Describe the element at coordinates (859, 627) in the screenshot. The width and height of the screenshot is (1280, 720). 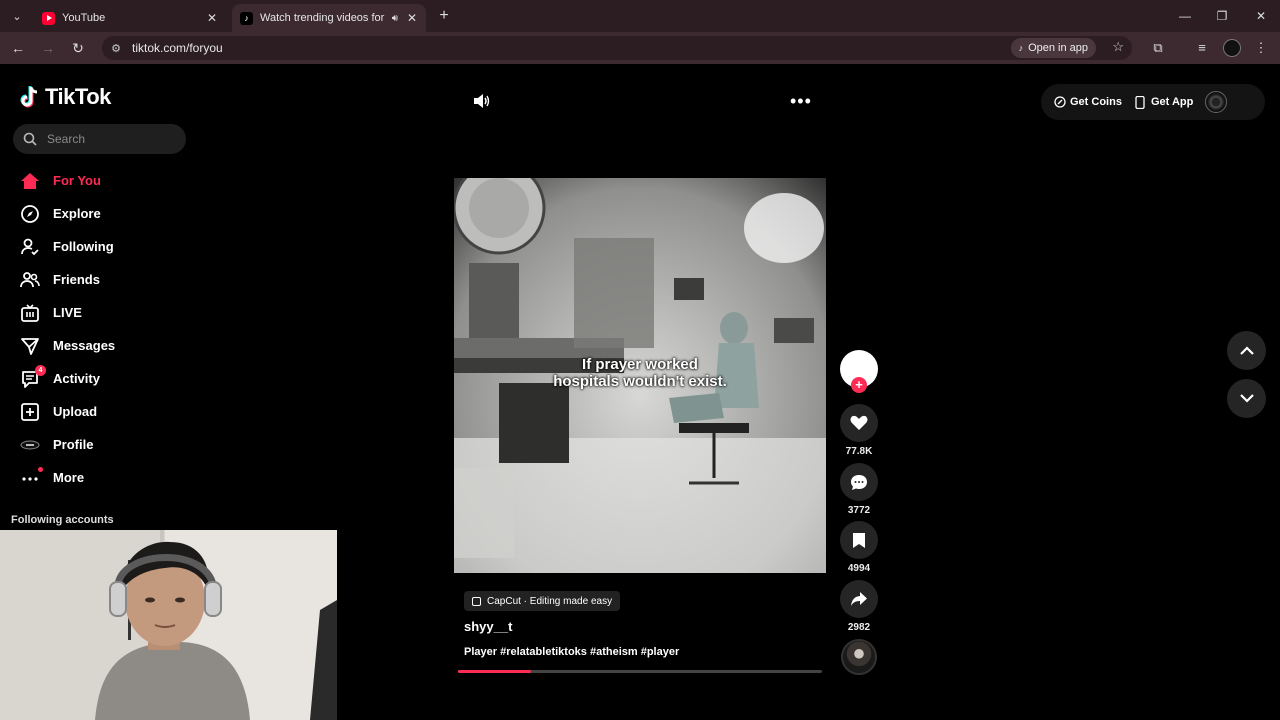
I see `share-count: 2982` at that location.